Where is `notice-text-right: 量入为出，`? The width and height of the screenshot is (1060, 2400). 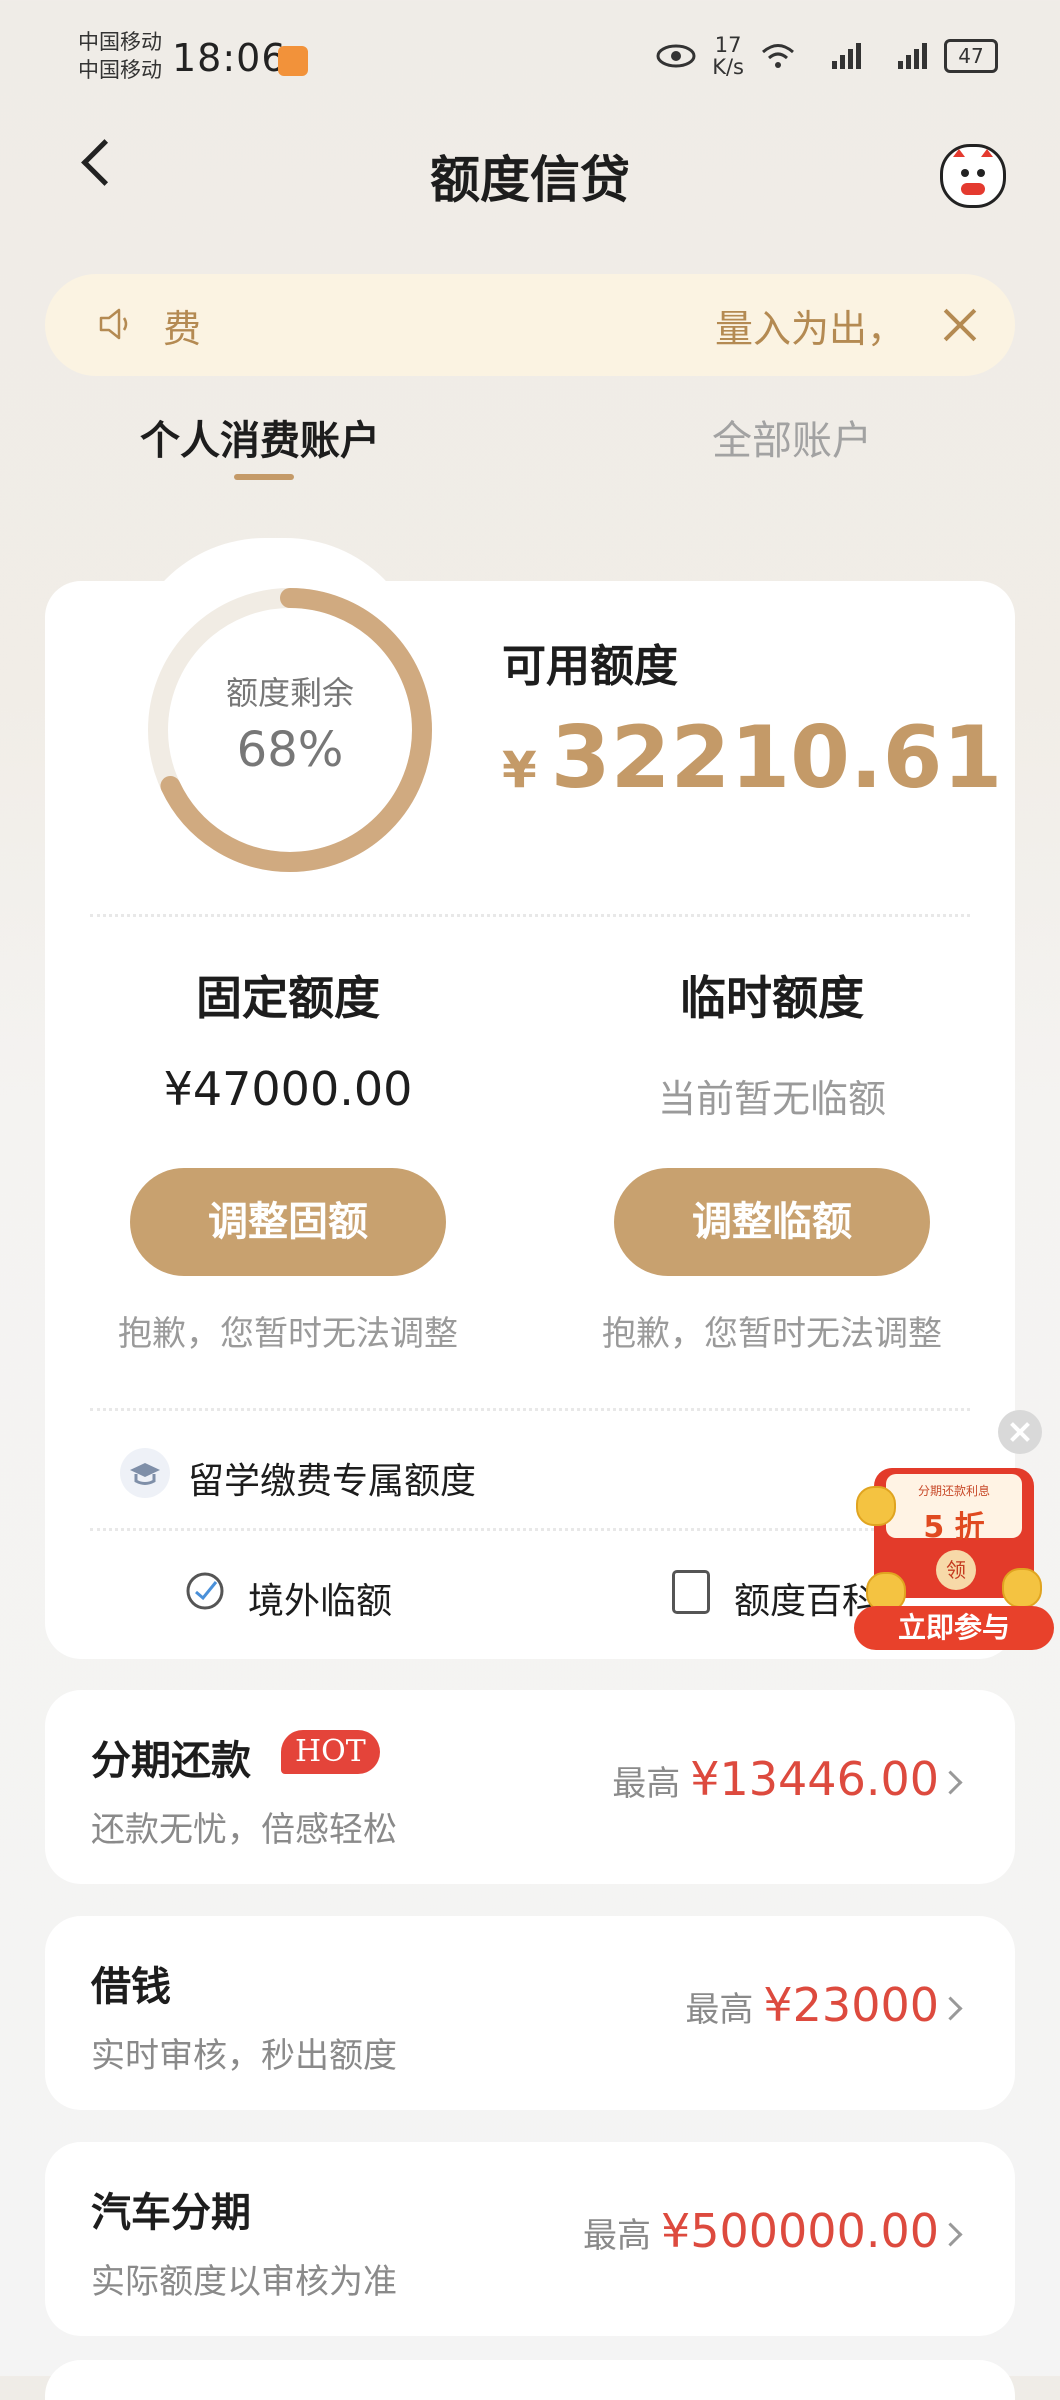
notice-text-right: 量入为出， is located at coordinates (810, 329).